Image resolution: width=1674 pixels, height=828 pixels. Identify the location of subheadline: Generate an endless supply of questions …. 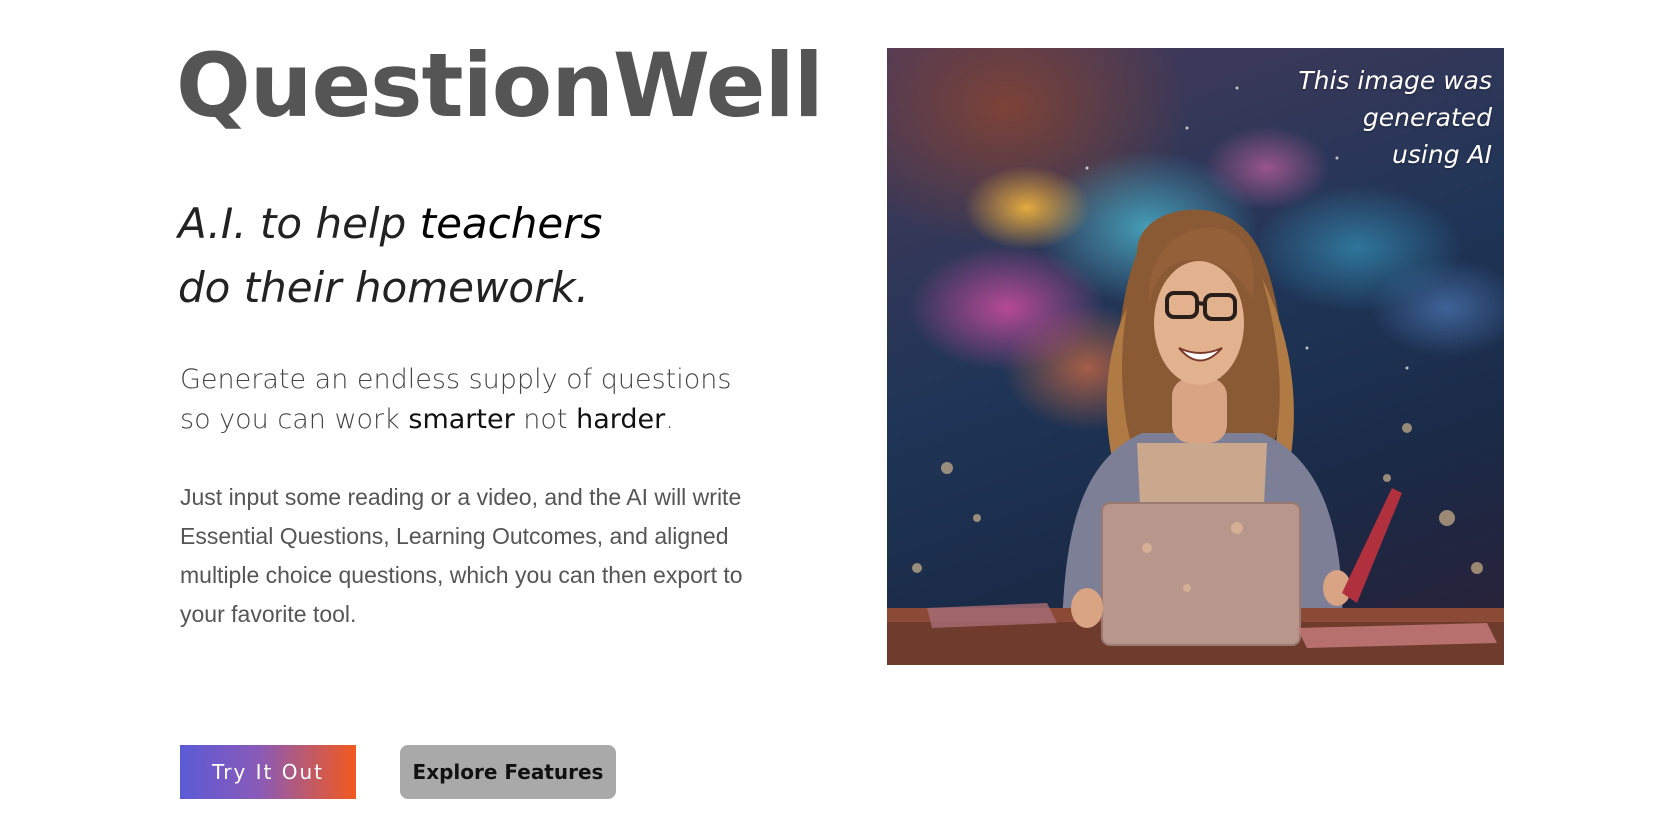
(480, 400).